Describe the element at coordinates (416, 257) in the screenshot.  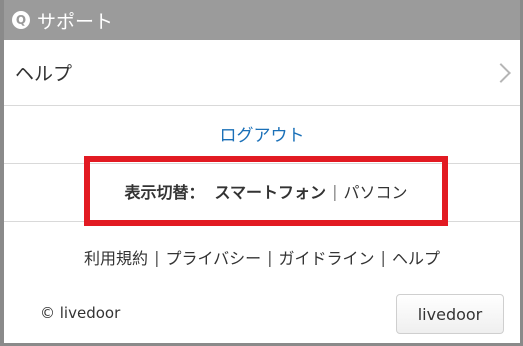
I see `footer-help-link: ヘルプ` at that location.